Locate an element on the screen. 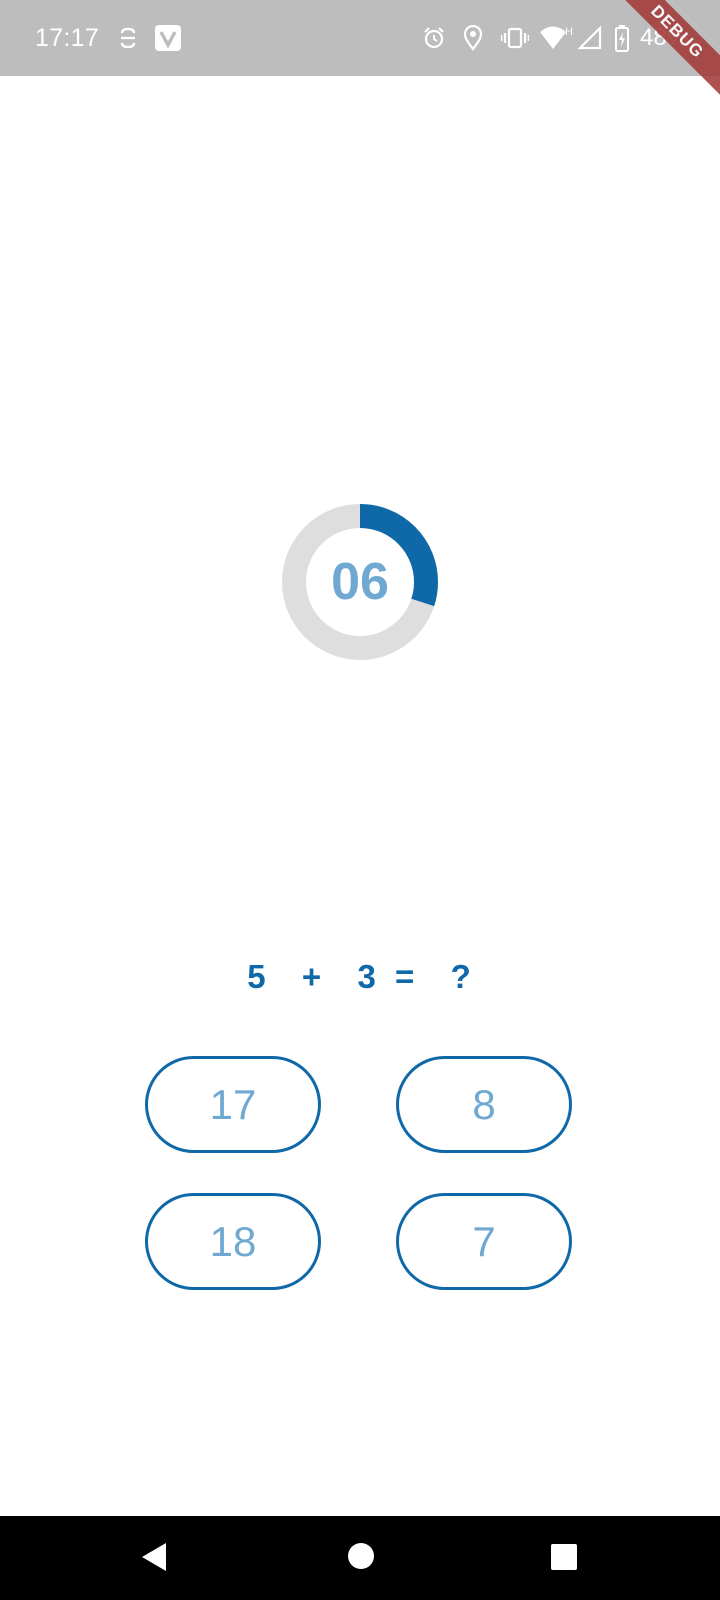 Image resolution: width=720 pixels, height=1600 pixels. navigation-bar is located at coordinates (360, 1558).